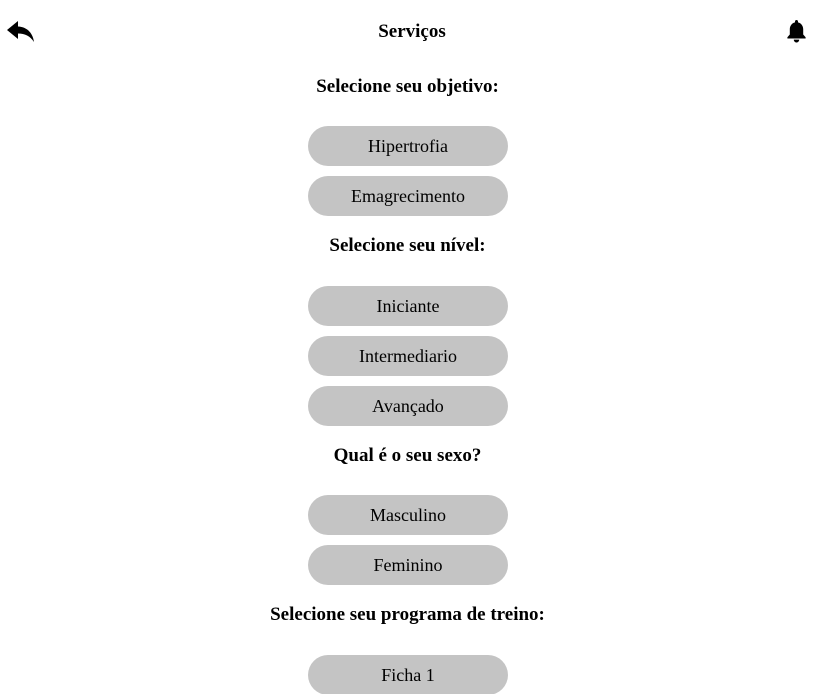 This screenshot has width=824, height=694. Describe the element at coordinates (407, 245) in the screenshot. I see `level-section-title: Selecione seu nível:` at that location.